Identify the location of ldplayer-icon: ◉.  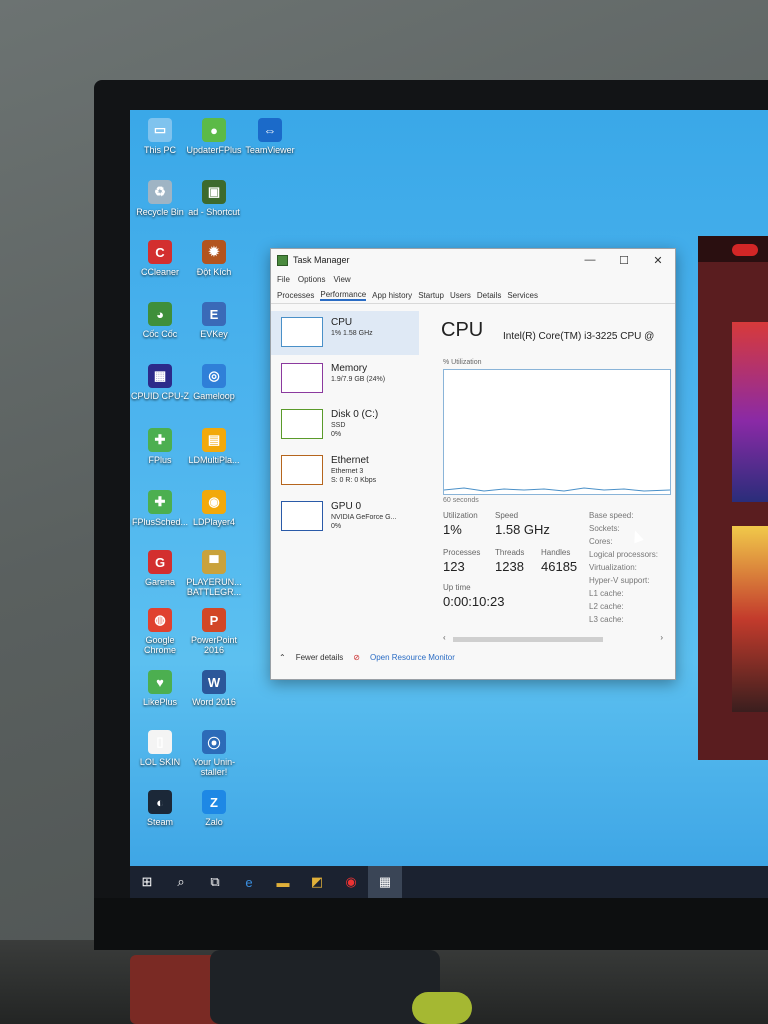
(214, 502).